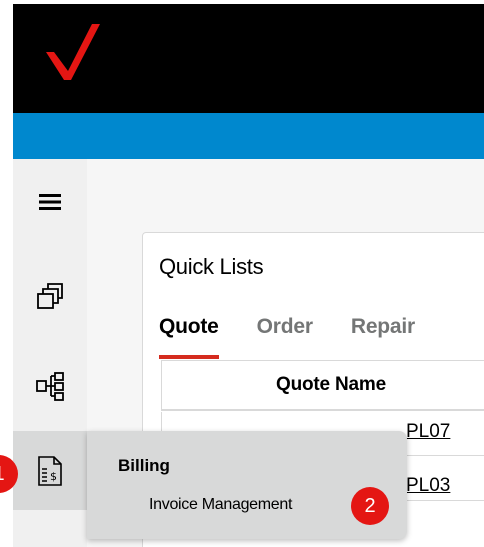 This screenshot has height=547, width=484. Describe the element at coordinates (247, 485) in the screenshot. I see `billing-flyout-menu: Billing Invoice Management` at that location.